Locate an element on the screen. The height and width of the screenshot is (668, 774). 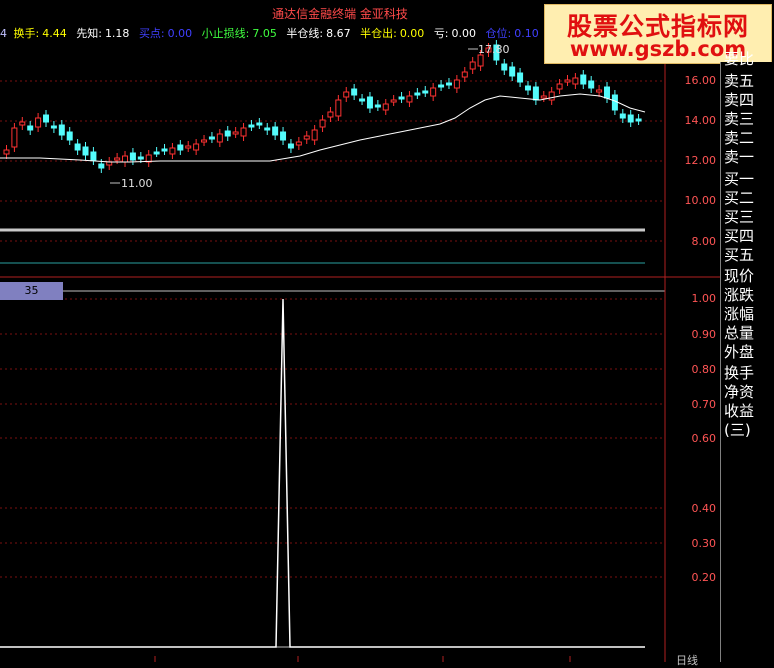
sub-tick: 0.30 is located at coordinates (704, 543).